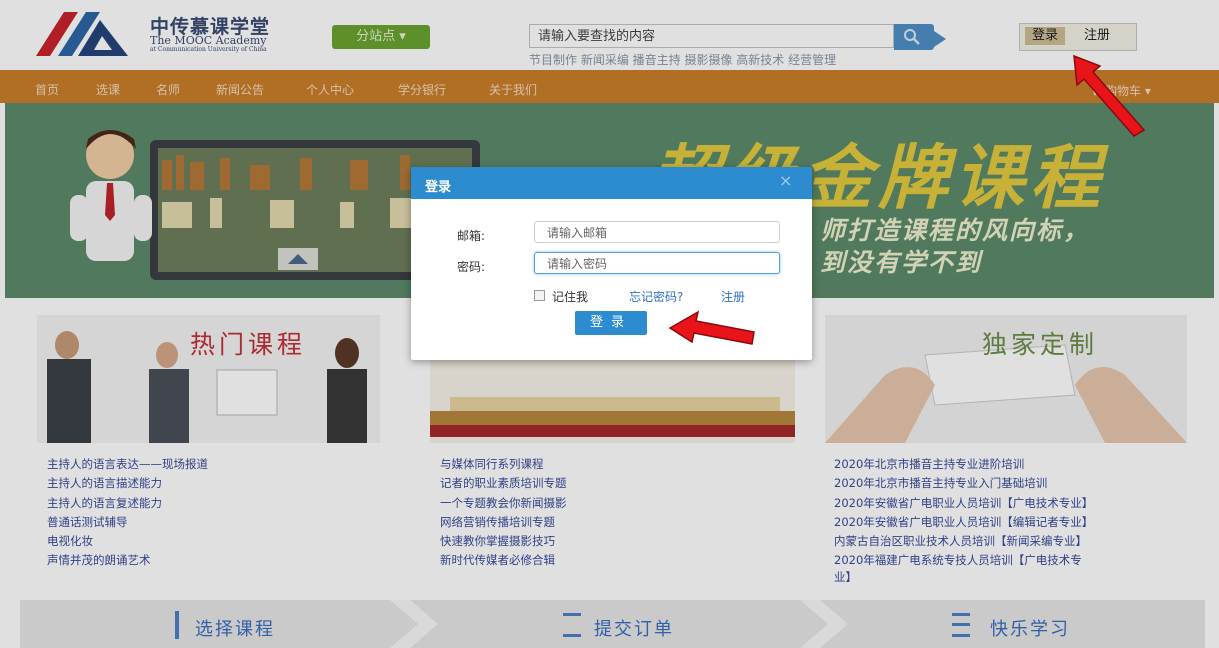 The width and height of the screenshot is (1219, 648). I want to click on login-submit-button: 登录, so click(611, 323).